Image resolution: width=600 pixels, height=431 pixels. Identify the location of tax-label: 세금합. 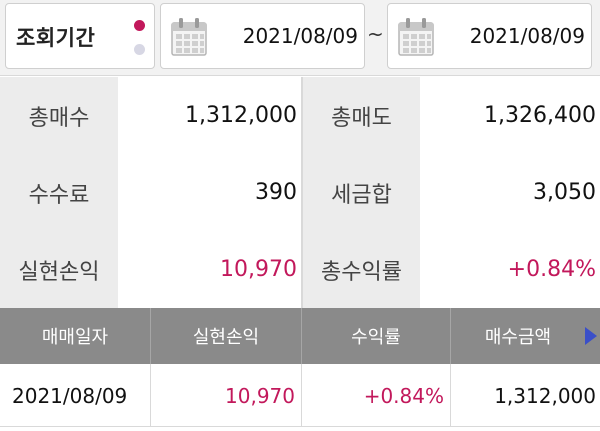
(361, 192).